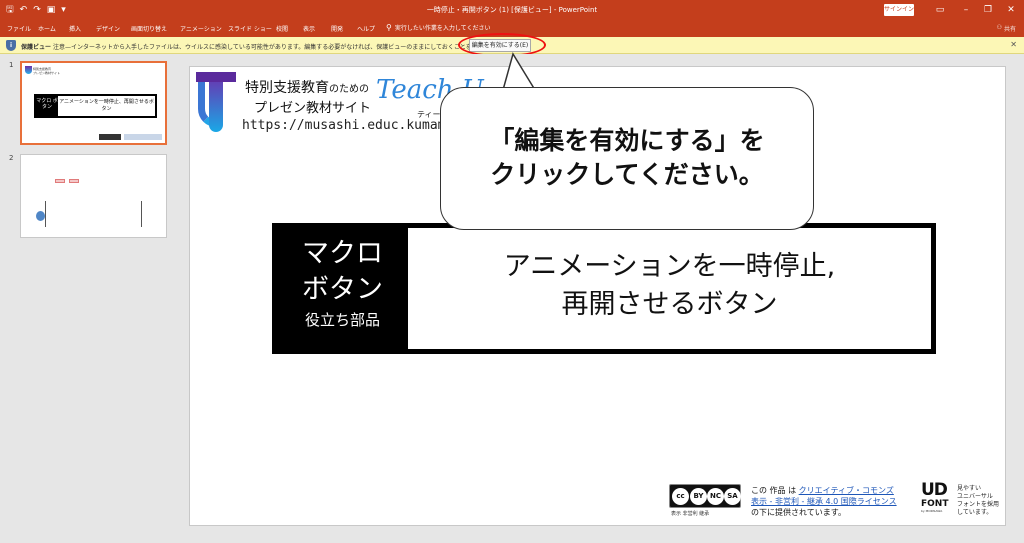 The image size is (1024, 543). What do you see at coordinates (935, 504) in the screenshot?
I see `ud-font-text: FONT` at bounding box center [935, 504].